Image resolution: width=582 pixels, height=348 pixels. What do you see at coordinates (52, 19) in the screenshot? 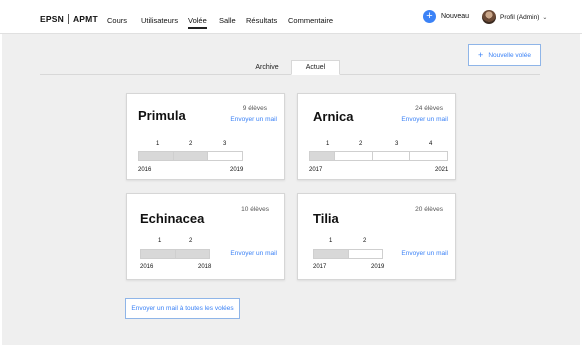
I see `brand-left: EPSN` at bounding box center [52, 19].